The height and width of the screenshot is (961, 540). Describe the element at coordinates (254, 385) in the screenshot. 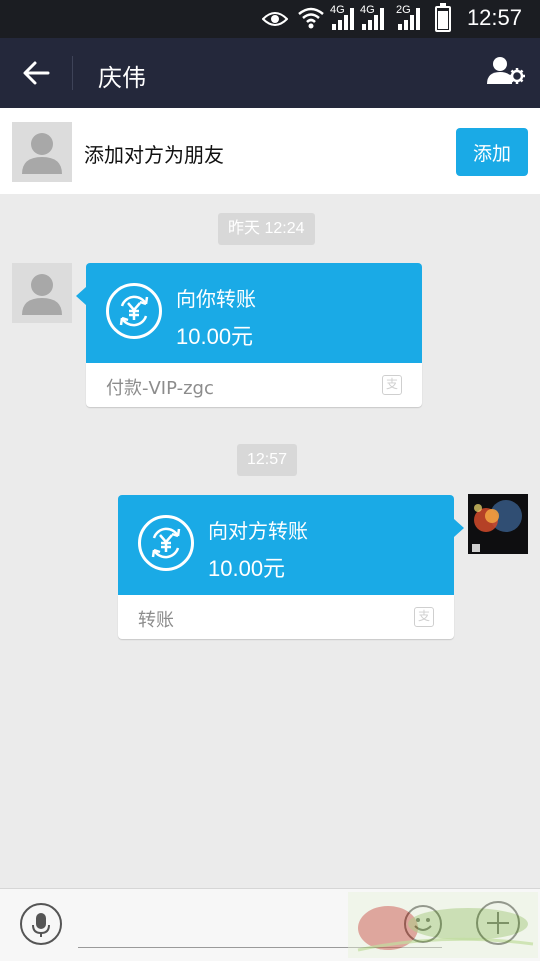

I see `transfer-card-footer: 付款-VIP-zgc 支` at that location.